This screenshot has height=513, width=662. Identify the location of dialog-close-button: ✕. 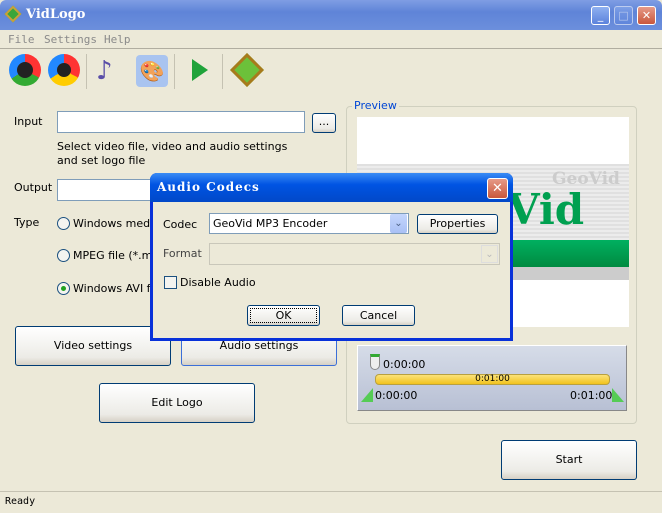
(497, 188).